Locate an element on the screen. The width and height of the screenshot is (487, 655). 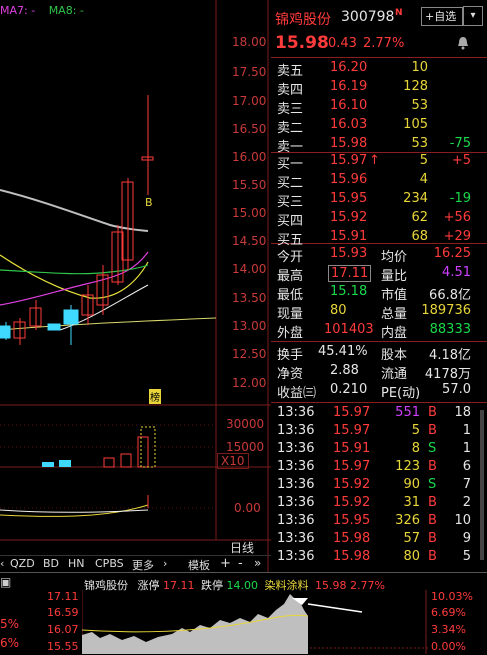
tick-price: 15.95 is located at coordinates (352, 520).